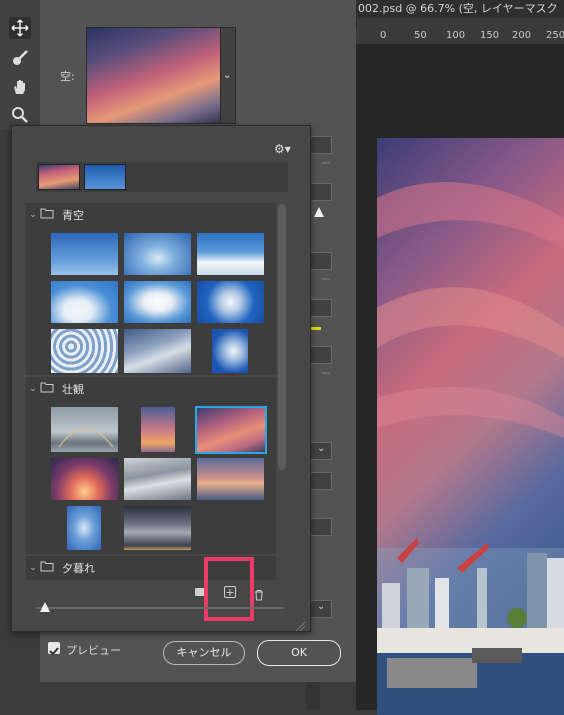 The width and height of the screenshot is (564, 715). I want to click on ruler-label: 200, so click(522, 35).